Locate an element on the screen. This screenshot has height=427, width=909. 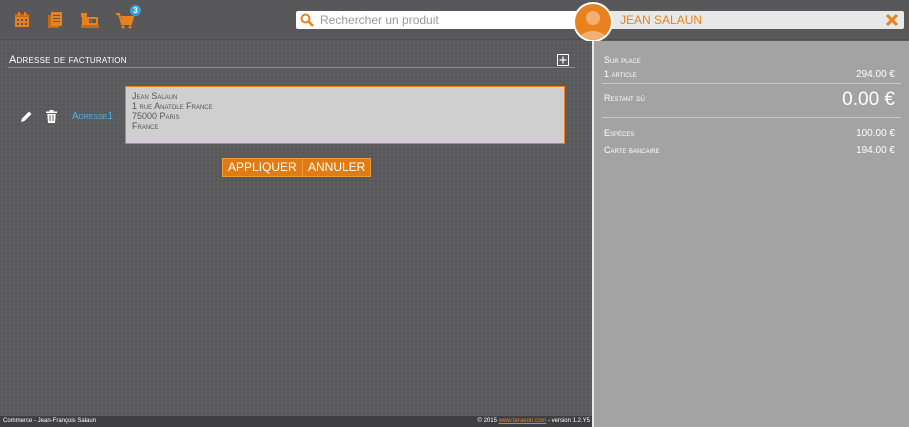
customer-bar: JEAN SALAUN is located at coordinates (750, 20).